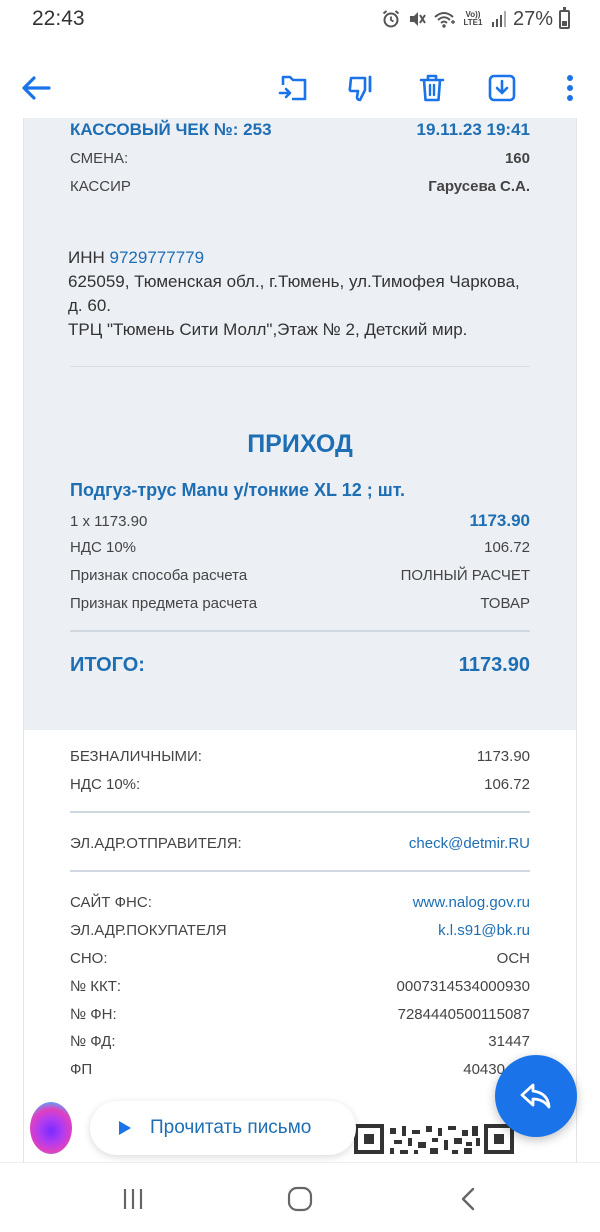 The image size is (600, 1232). I want to click on read-letter-label: Прочитать письмо, so click(231, 1127).